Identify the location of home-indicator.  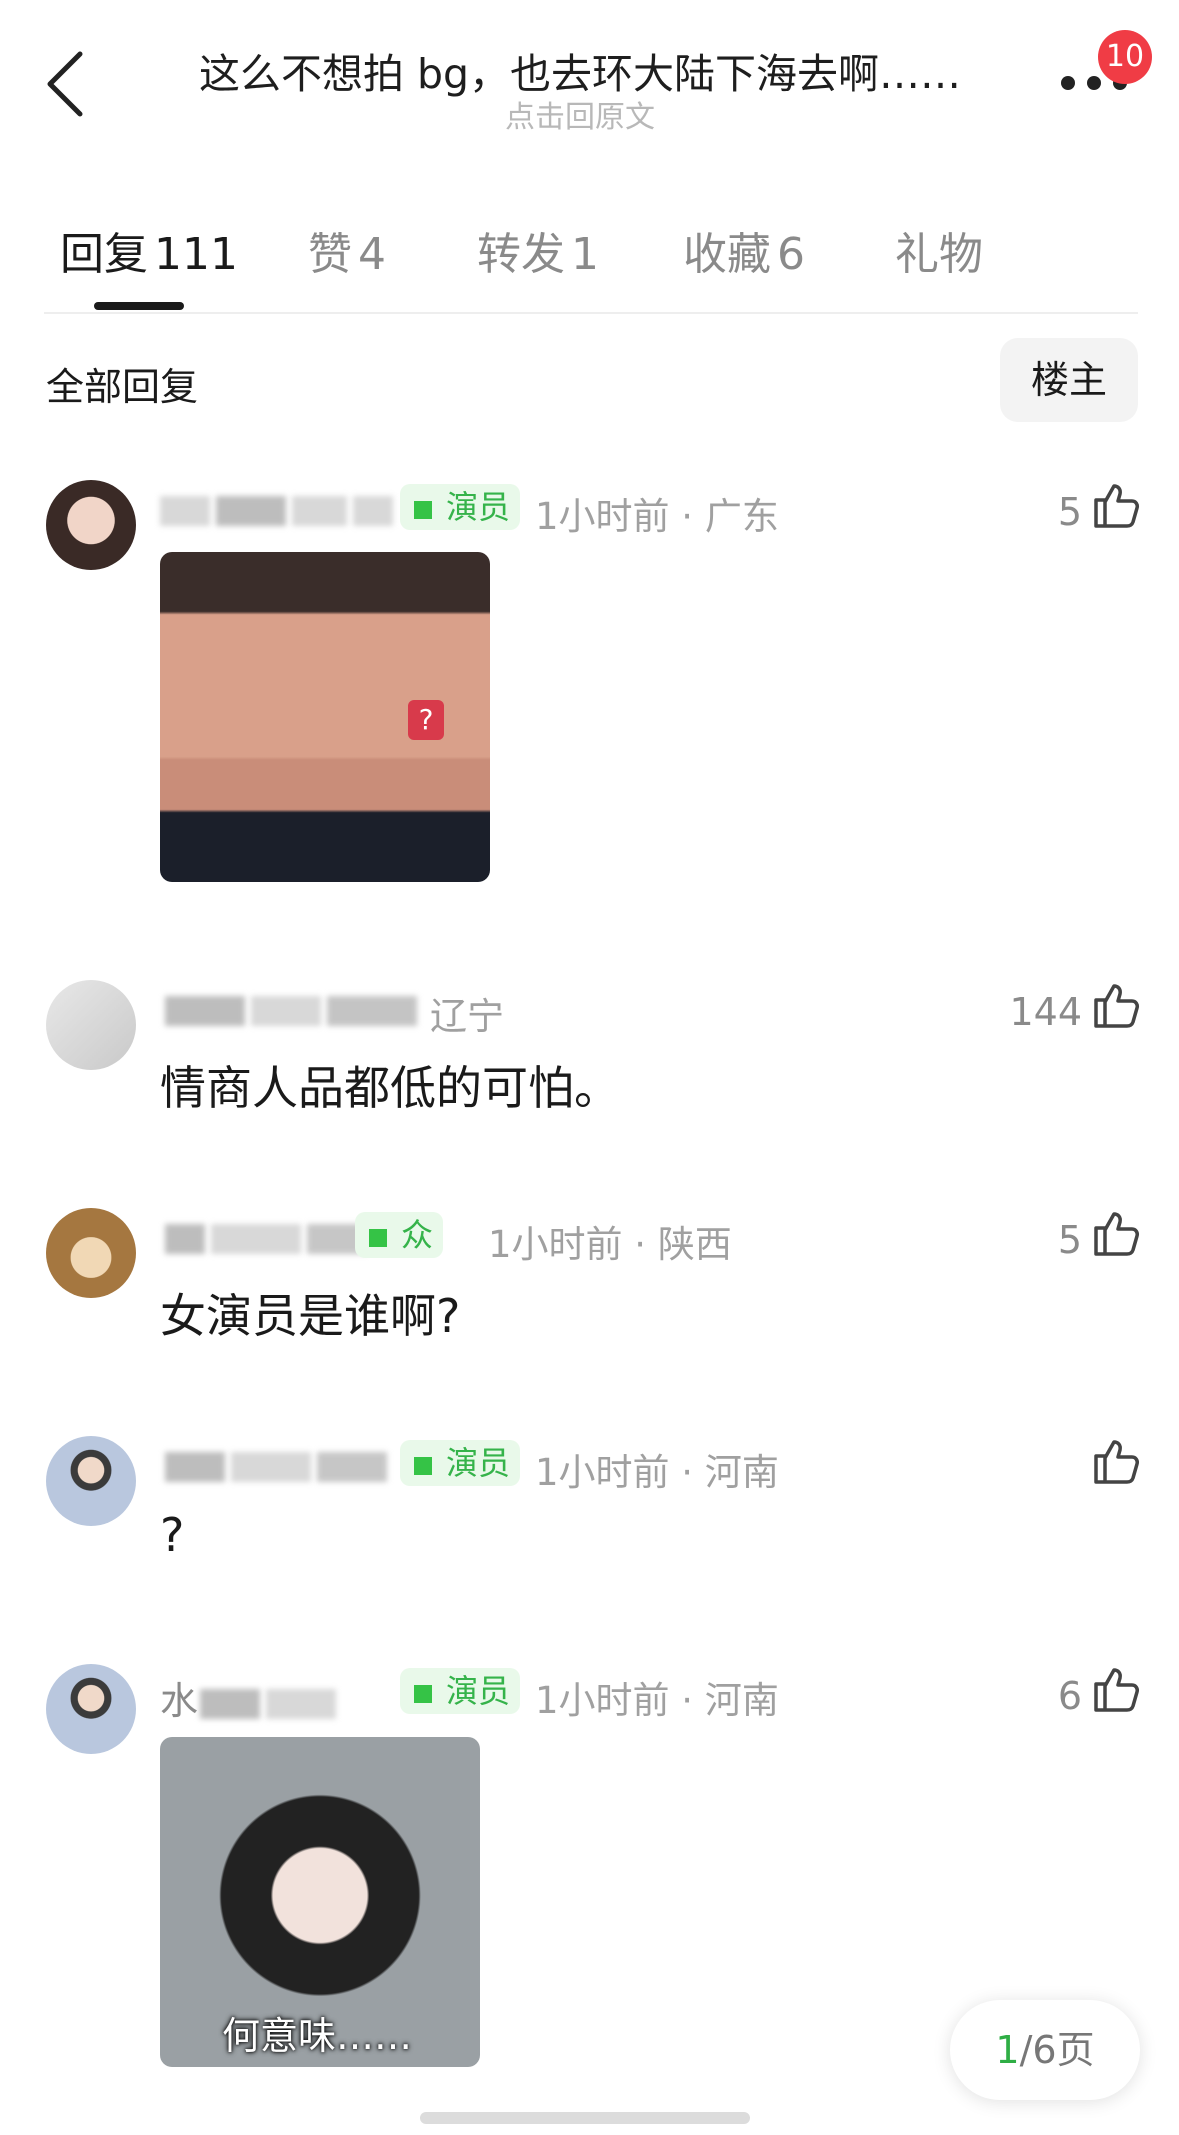
(585, 2118).